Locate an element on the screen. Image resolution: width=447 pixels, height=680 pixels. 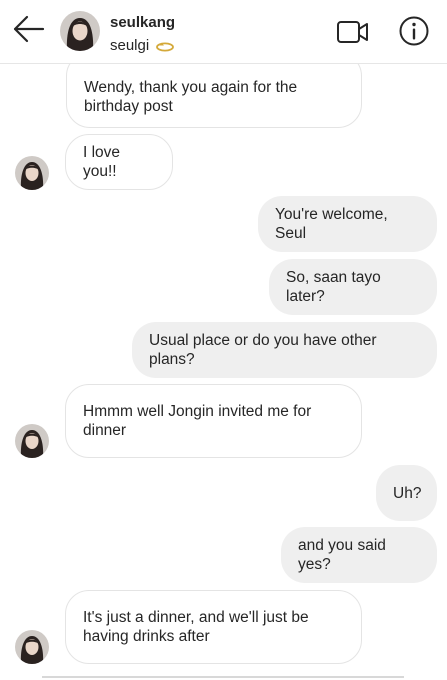
message-text: Hmmm well Jongin invited me for dinner is located at coordinates (197, 421).